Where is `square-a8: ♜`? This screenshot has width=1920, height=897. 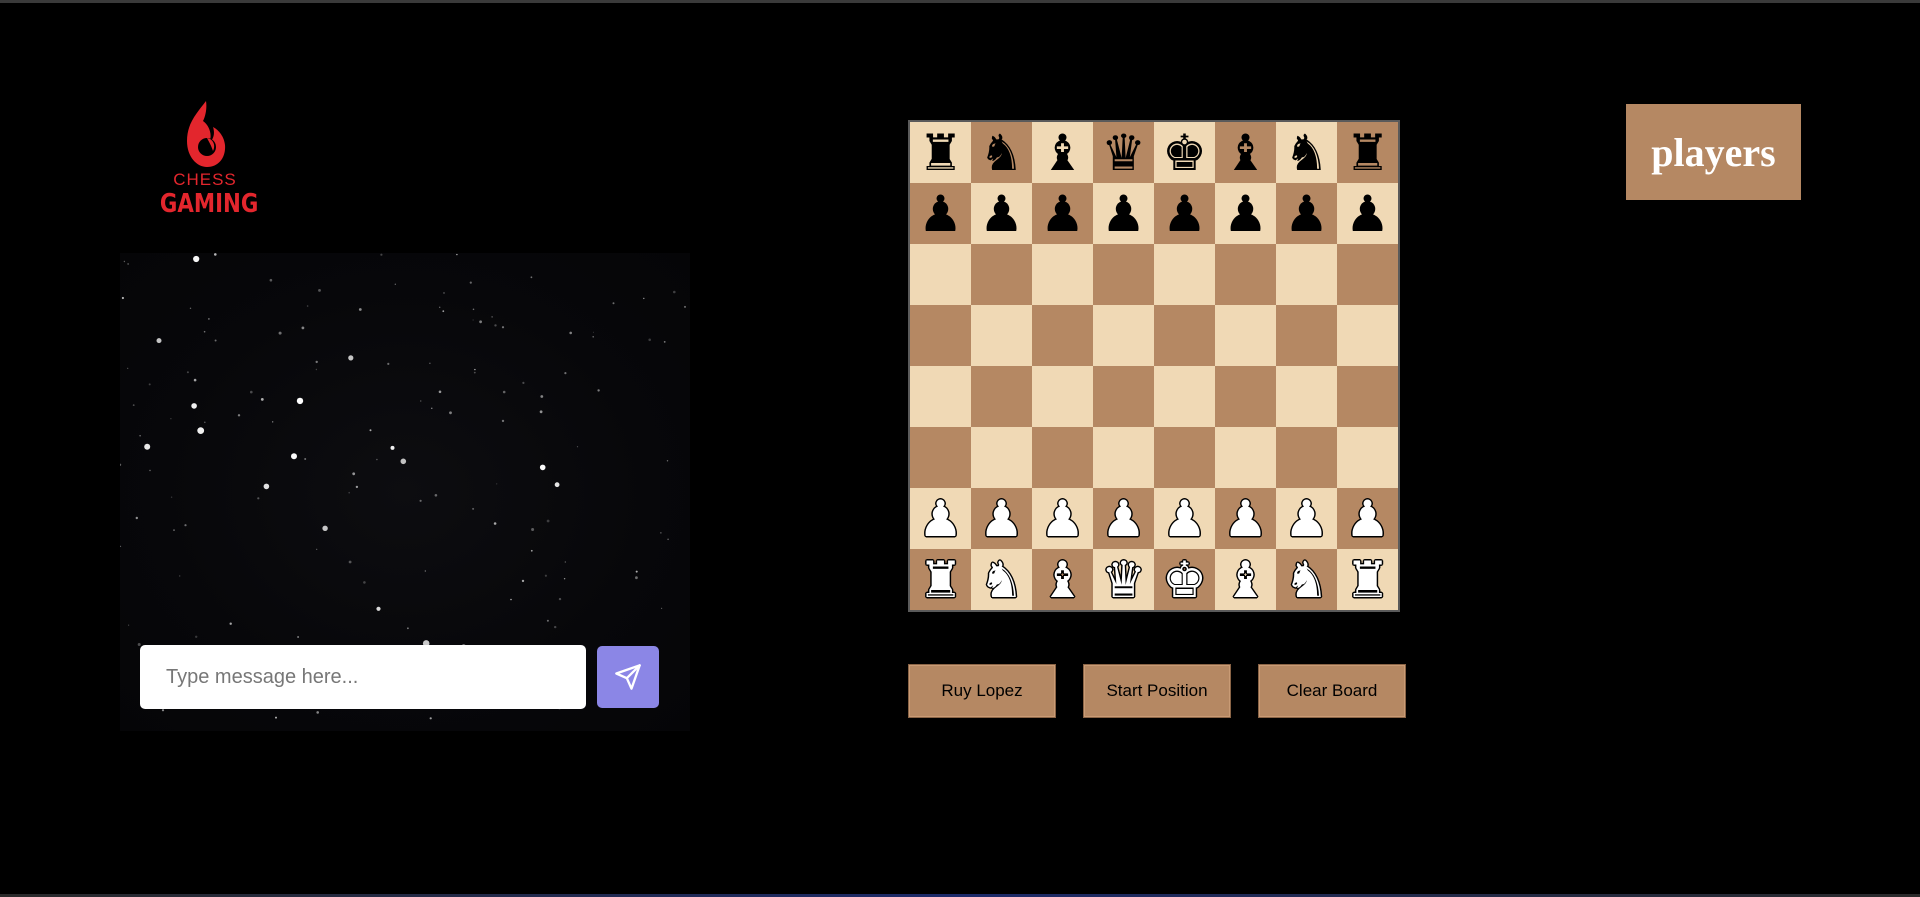
square-a8: ♜ is located at coordinates (940, 152).